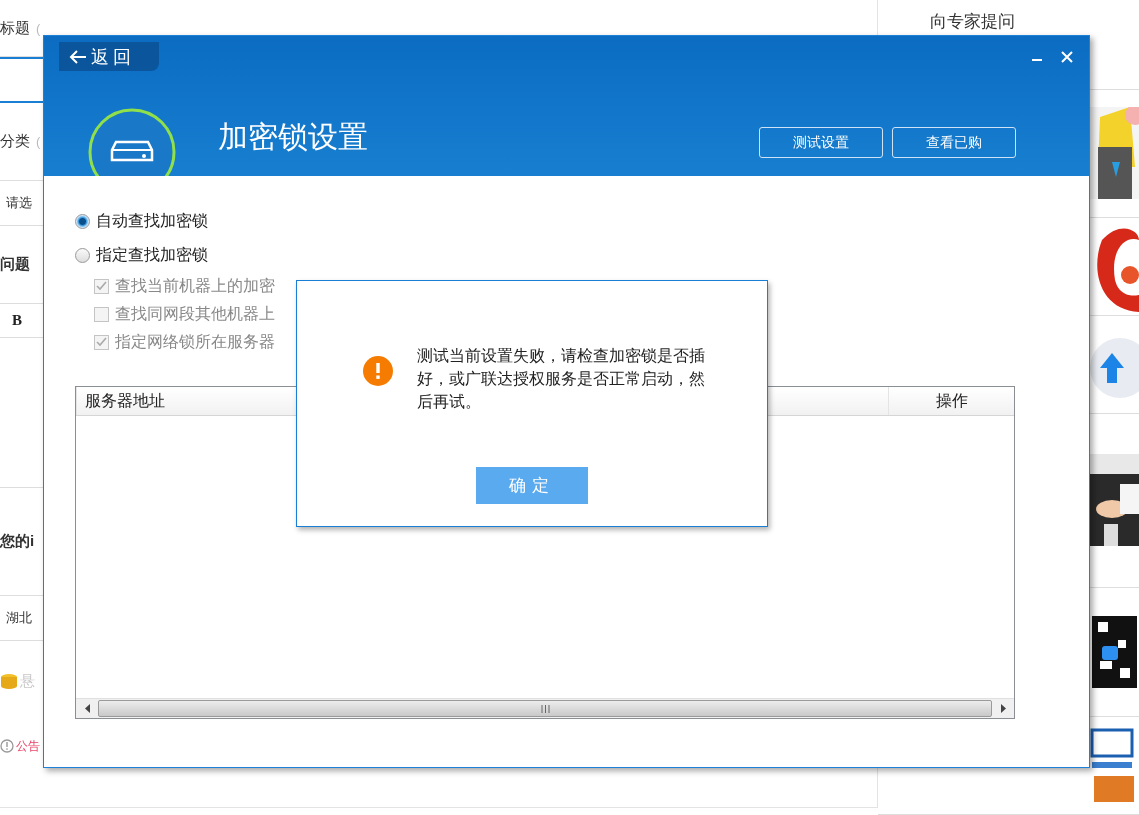 This screenshot has height=815, width=1139. What do you see at coordinates (195, 341) in the screenshot?
I see `option-label: 指定网络锁所在服务器` at bounding box center [195, 341].